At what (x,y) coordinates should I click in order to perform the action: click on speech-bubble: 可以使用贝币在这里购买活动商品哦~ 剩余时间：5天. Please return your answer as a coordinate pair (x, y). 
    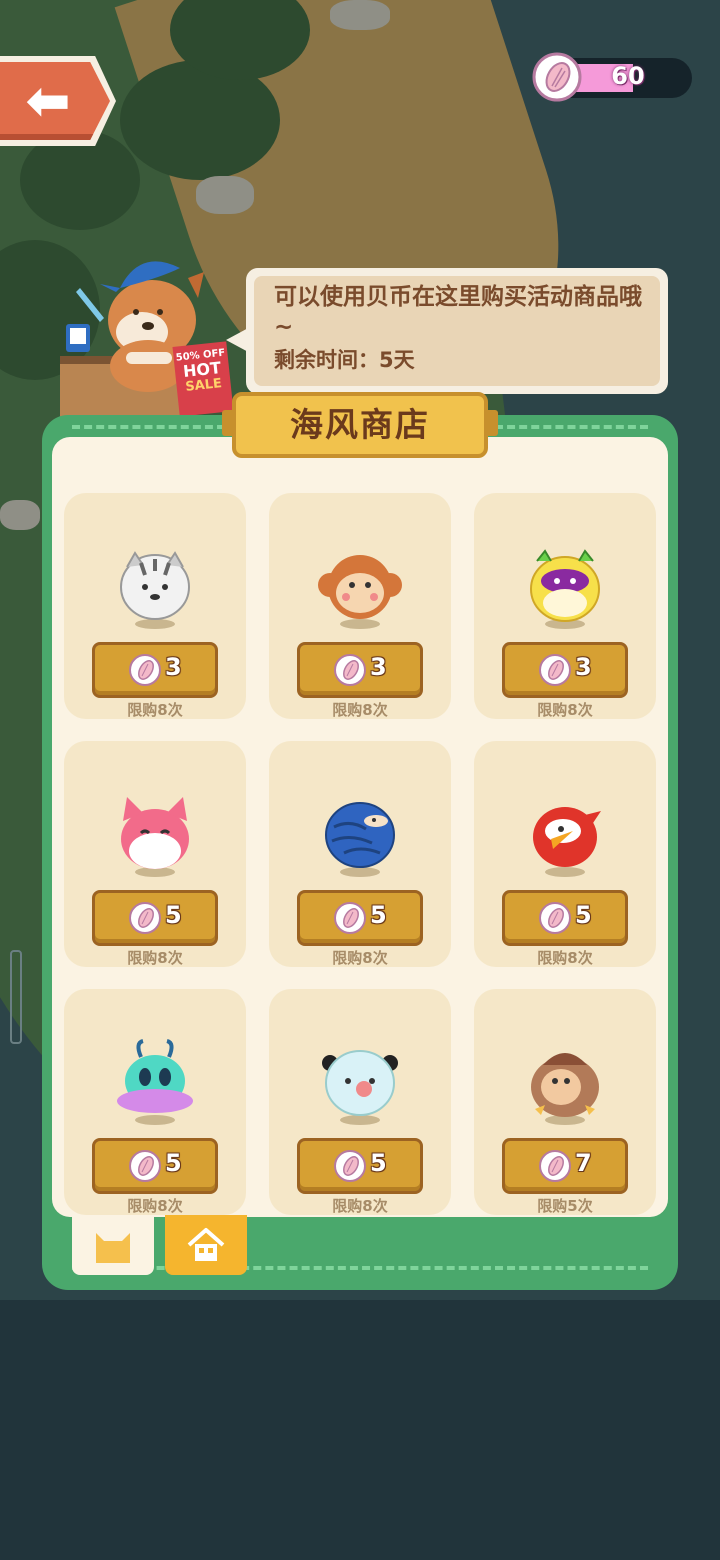
    Looking at the image, I should click on (457, 331).